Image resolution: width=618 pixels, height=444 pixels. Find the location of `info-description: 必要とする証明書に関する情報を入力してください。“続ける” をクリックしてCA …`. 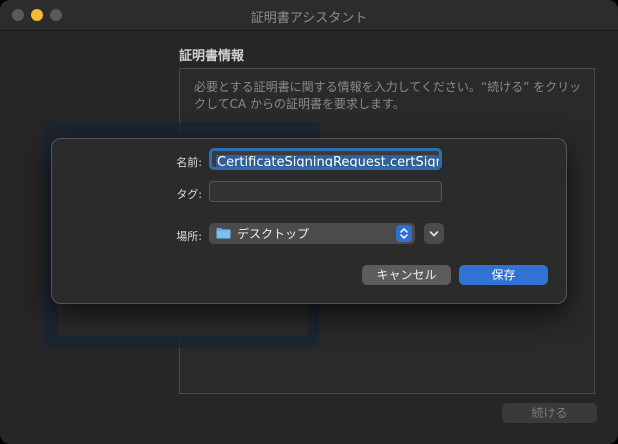

info-description: 必要とする証明書に関する情報を入力してください。“続ける” をクリックしてCA … is located at coordinates (388, 95).